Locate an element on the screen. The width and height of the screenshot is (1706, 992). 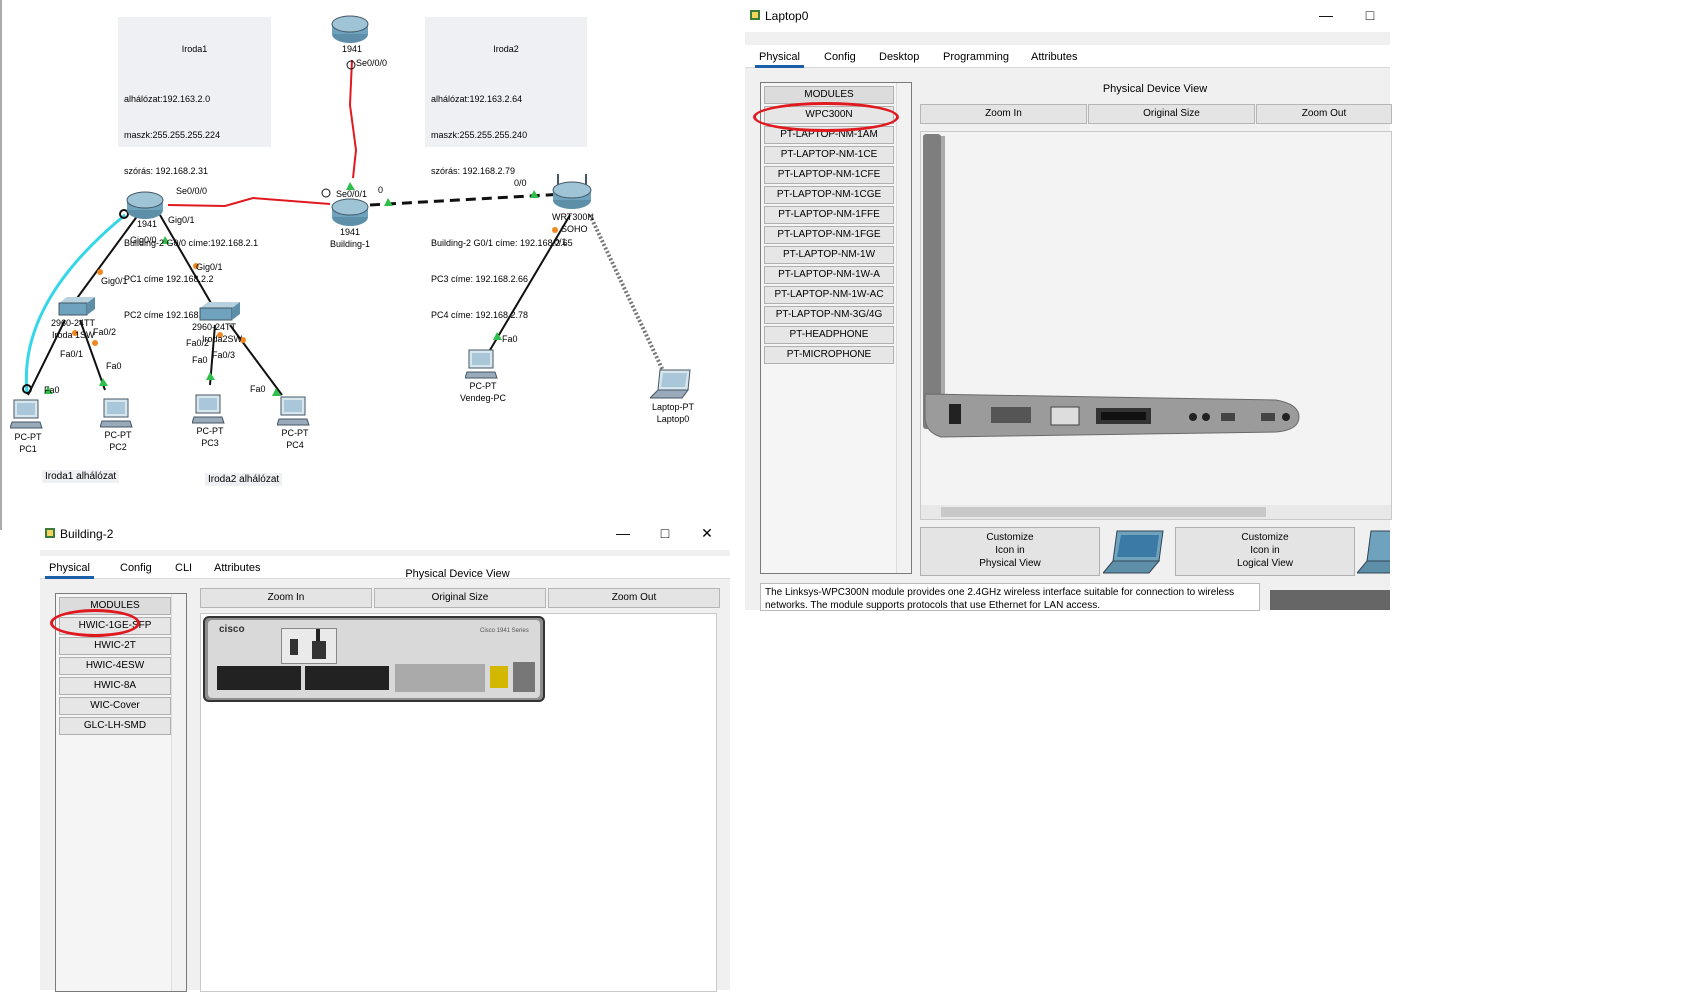
laptop-window-title: Laptop0 is located at coordinates (787, 16).